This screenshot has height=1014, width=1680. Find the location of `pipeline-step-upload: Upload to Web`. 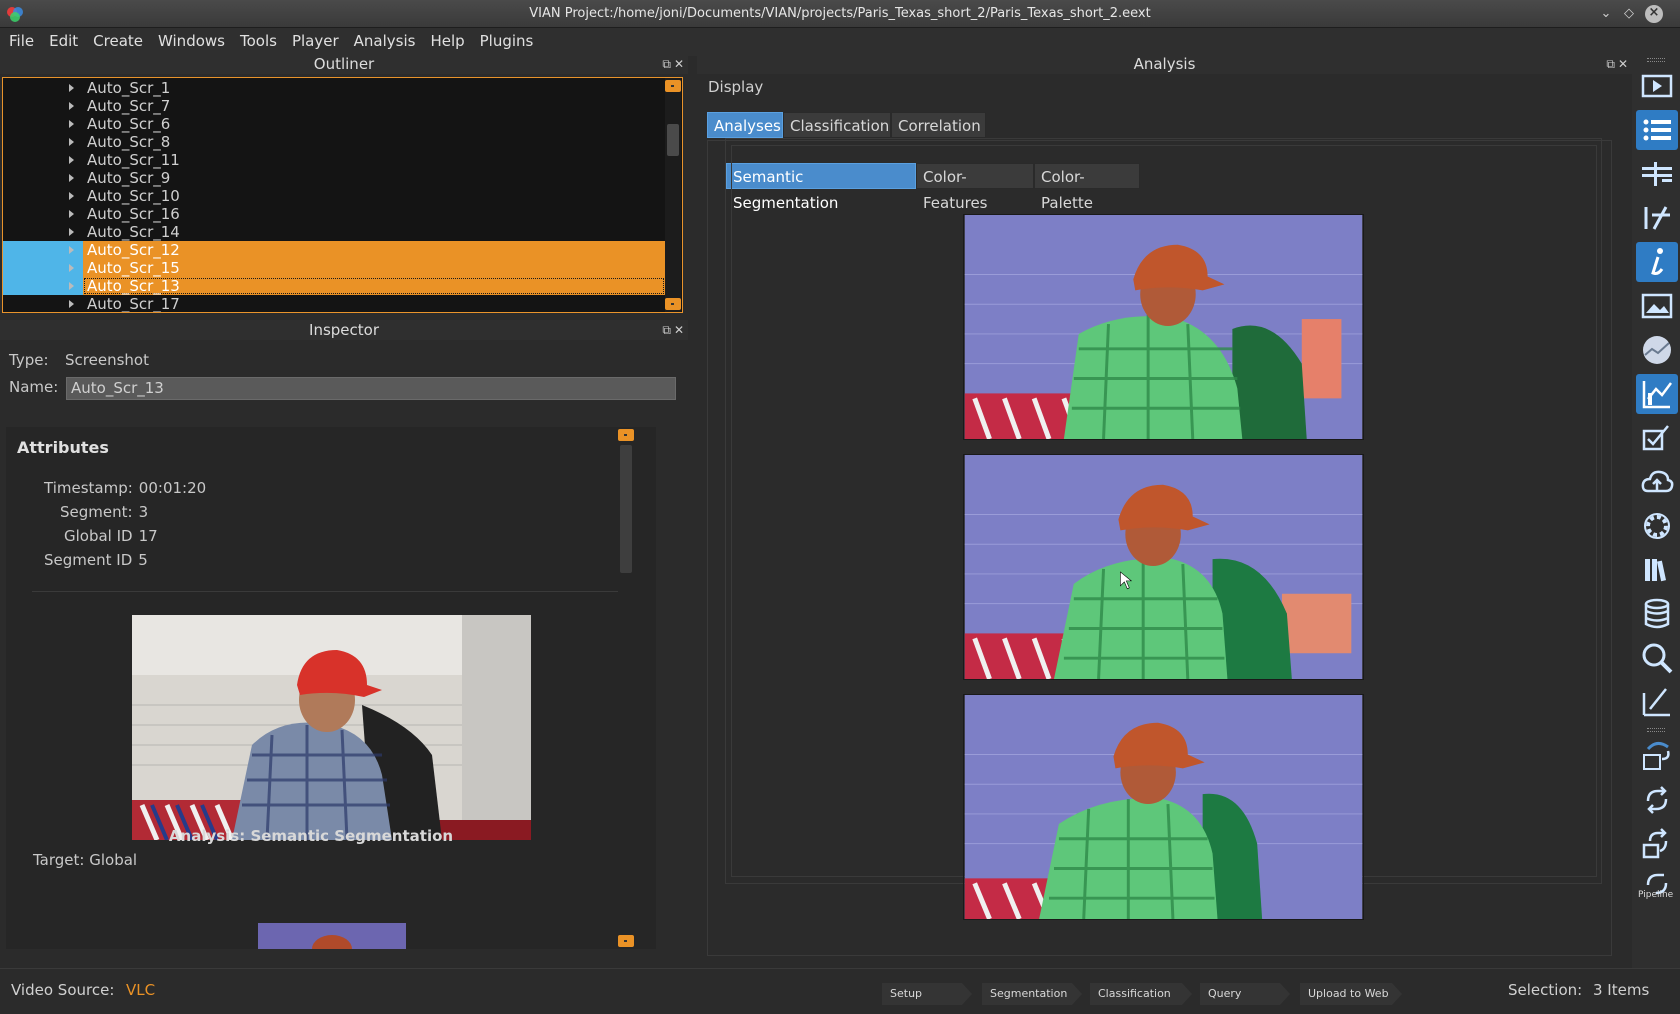

pipeline-step-upload: Upload to Web is located at coordinates (1351, 994).